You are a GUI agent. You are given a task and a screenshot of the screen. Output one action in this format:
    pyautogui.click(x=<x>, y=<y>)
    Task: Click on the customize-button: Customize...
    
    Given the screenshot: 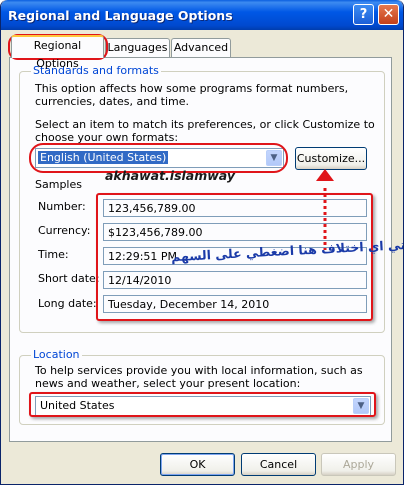 What is the action you would take?
    pyautogui.click(x=331, y=158)
    